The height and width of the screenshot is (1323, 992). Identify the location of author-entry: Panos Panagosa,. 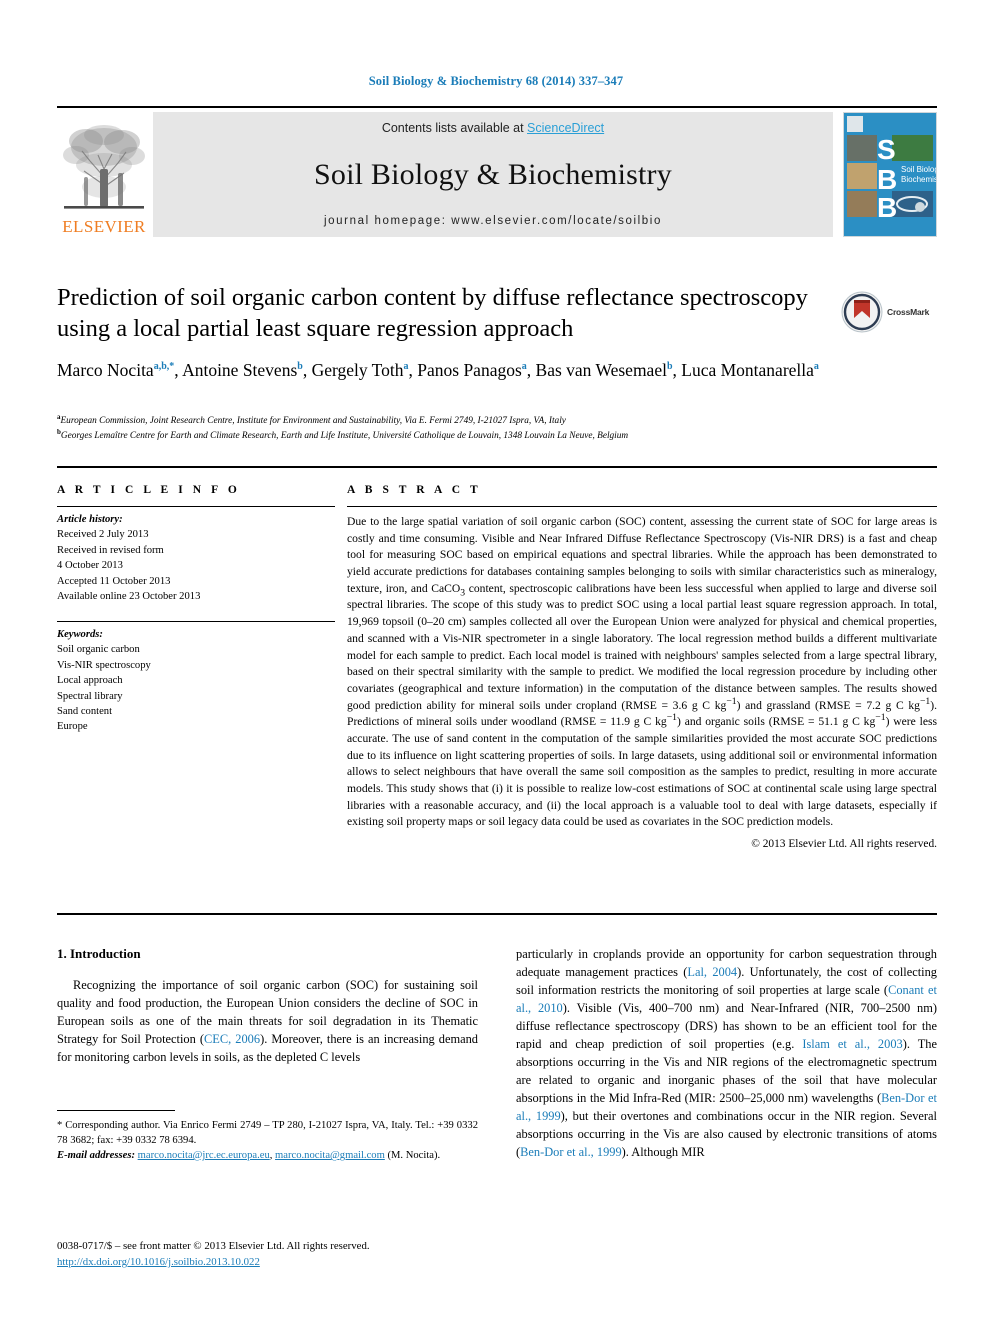
(476, 370).